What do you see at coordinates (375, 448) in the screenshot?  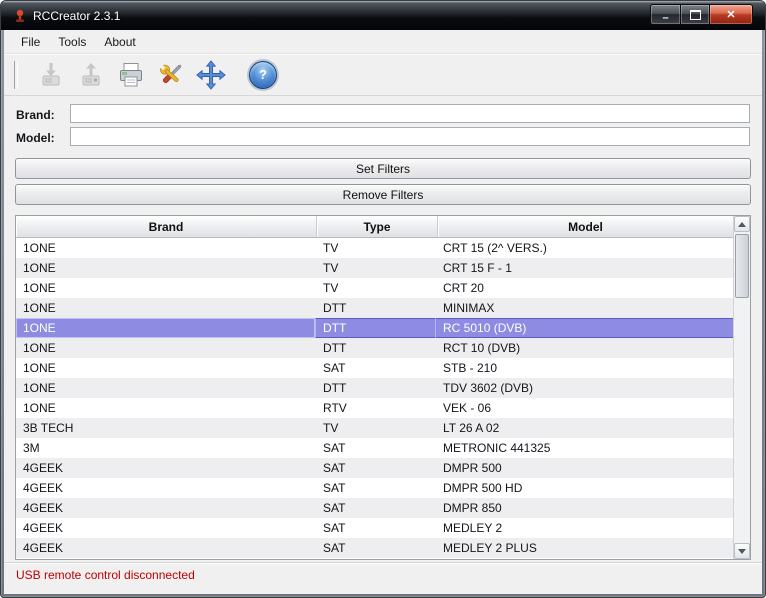 I see `table-row: 3M SAT METRONIC 441325` at bounding box center [375, 448].